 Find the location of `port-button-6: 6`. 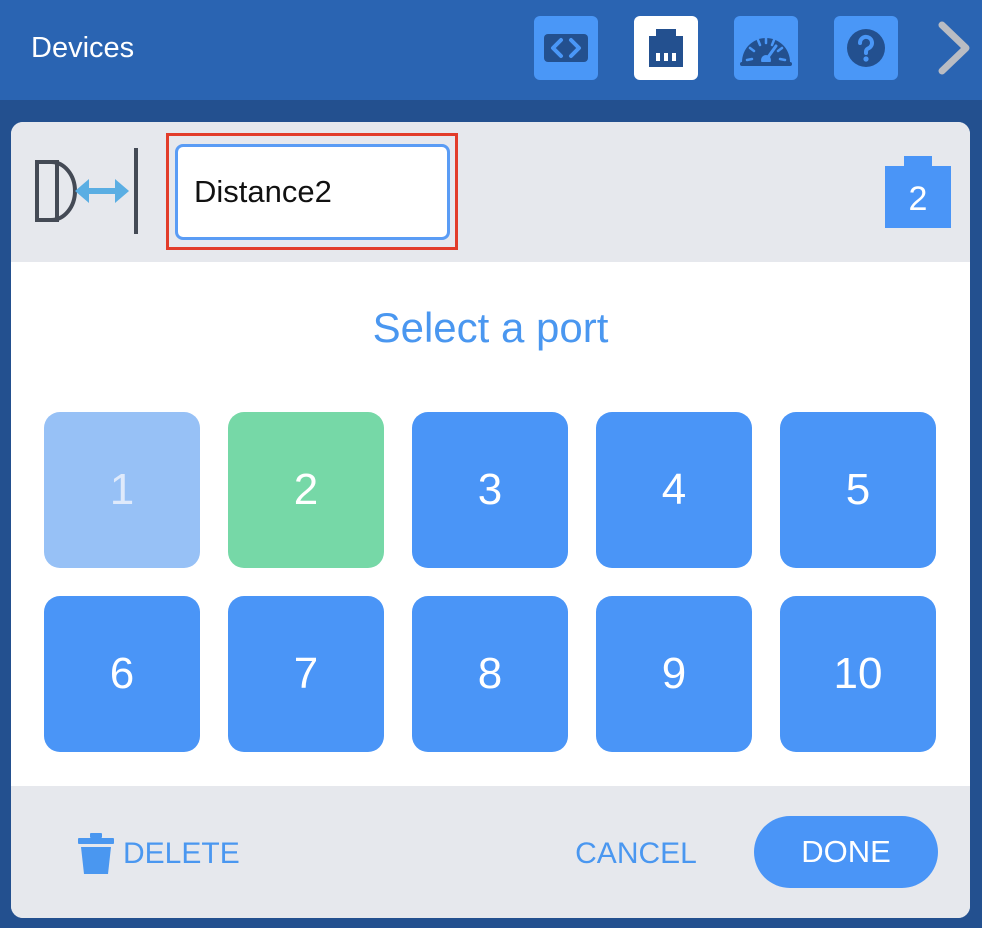

port-button-6: 6 is located at coordinates (122, 674).